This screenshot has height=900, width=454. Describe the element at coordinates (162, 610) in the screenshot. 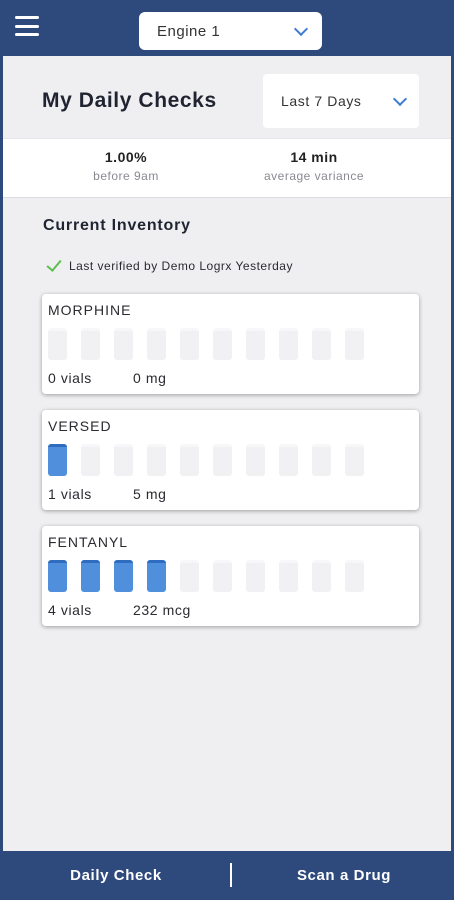

I see `drug-amount: 232 mcg` at that location.